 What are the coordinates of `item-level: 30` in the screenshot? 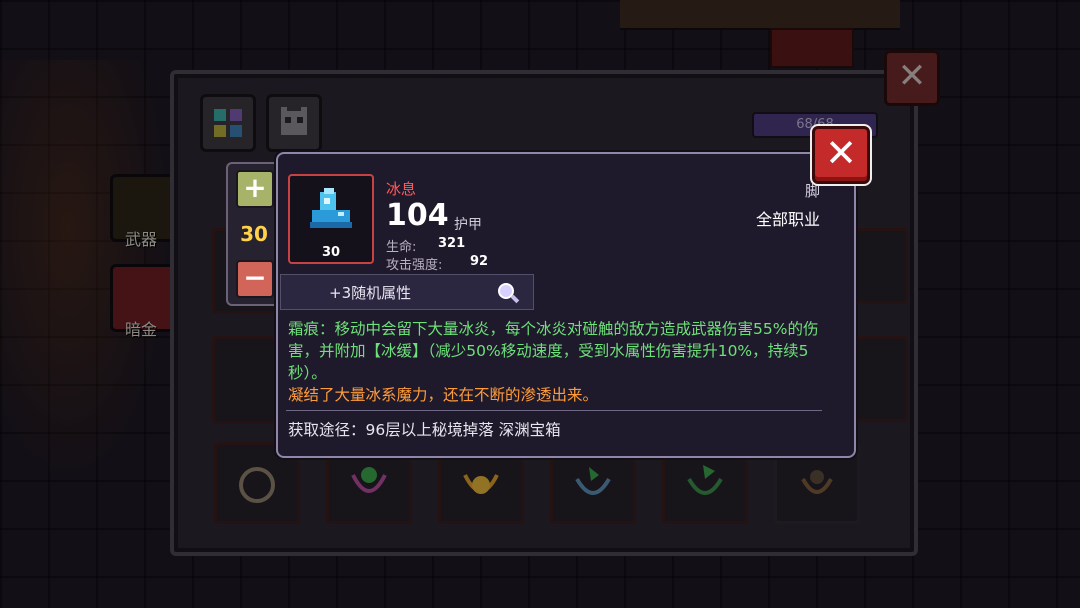 It's located at (331, 252).